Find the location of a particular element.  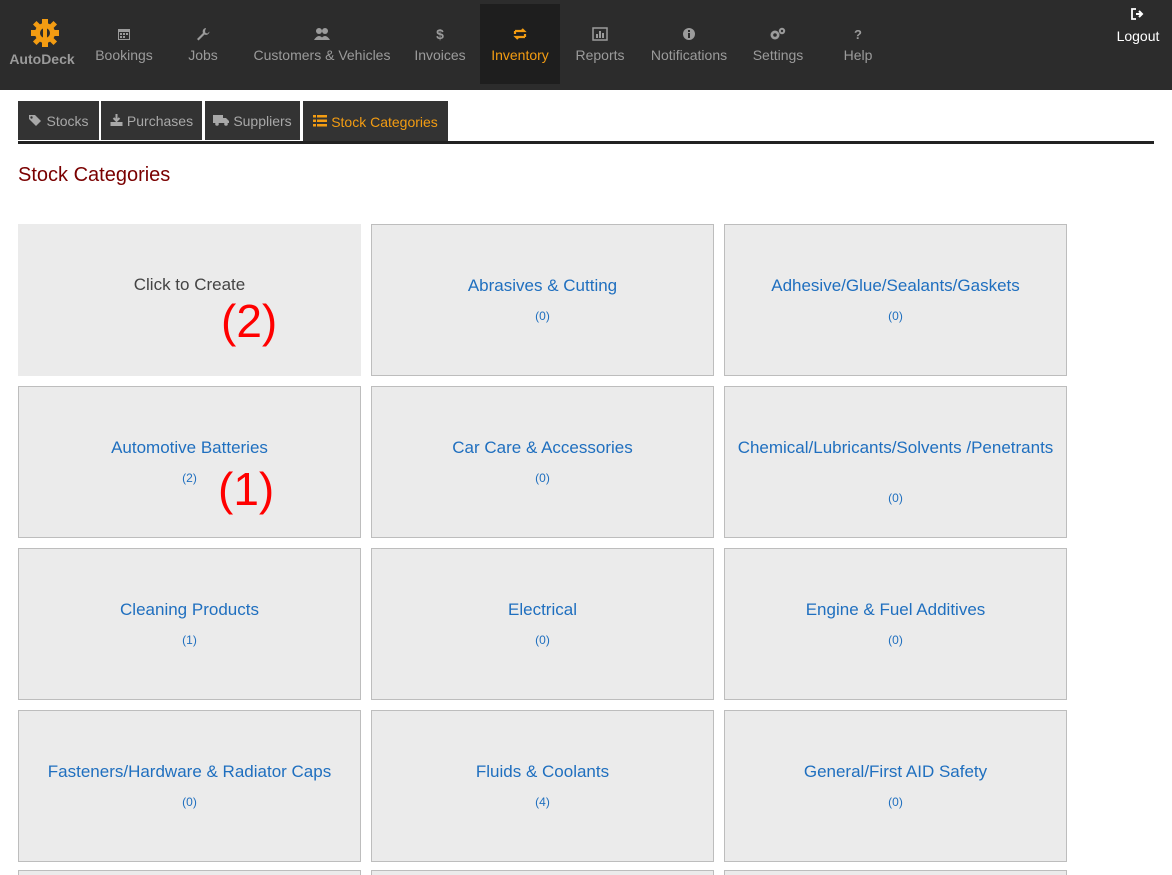

nav-label: Bookings is located at coordinates (124, 55).